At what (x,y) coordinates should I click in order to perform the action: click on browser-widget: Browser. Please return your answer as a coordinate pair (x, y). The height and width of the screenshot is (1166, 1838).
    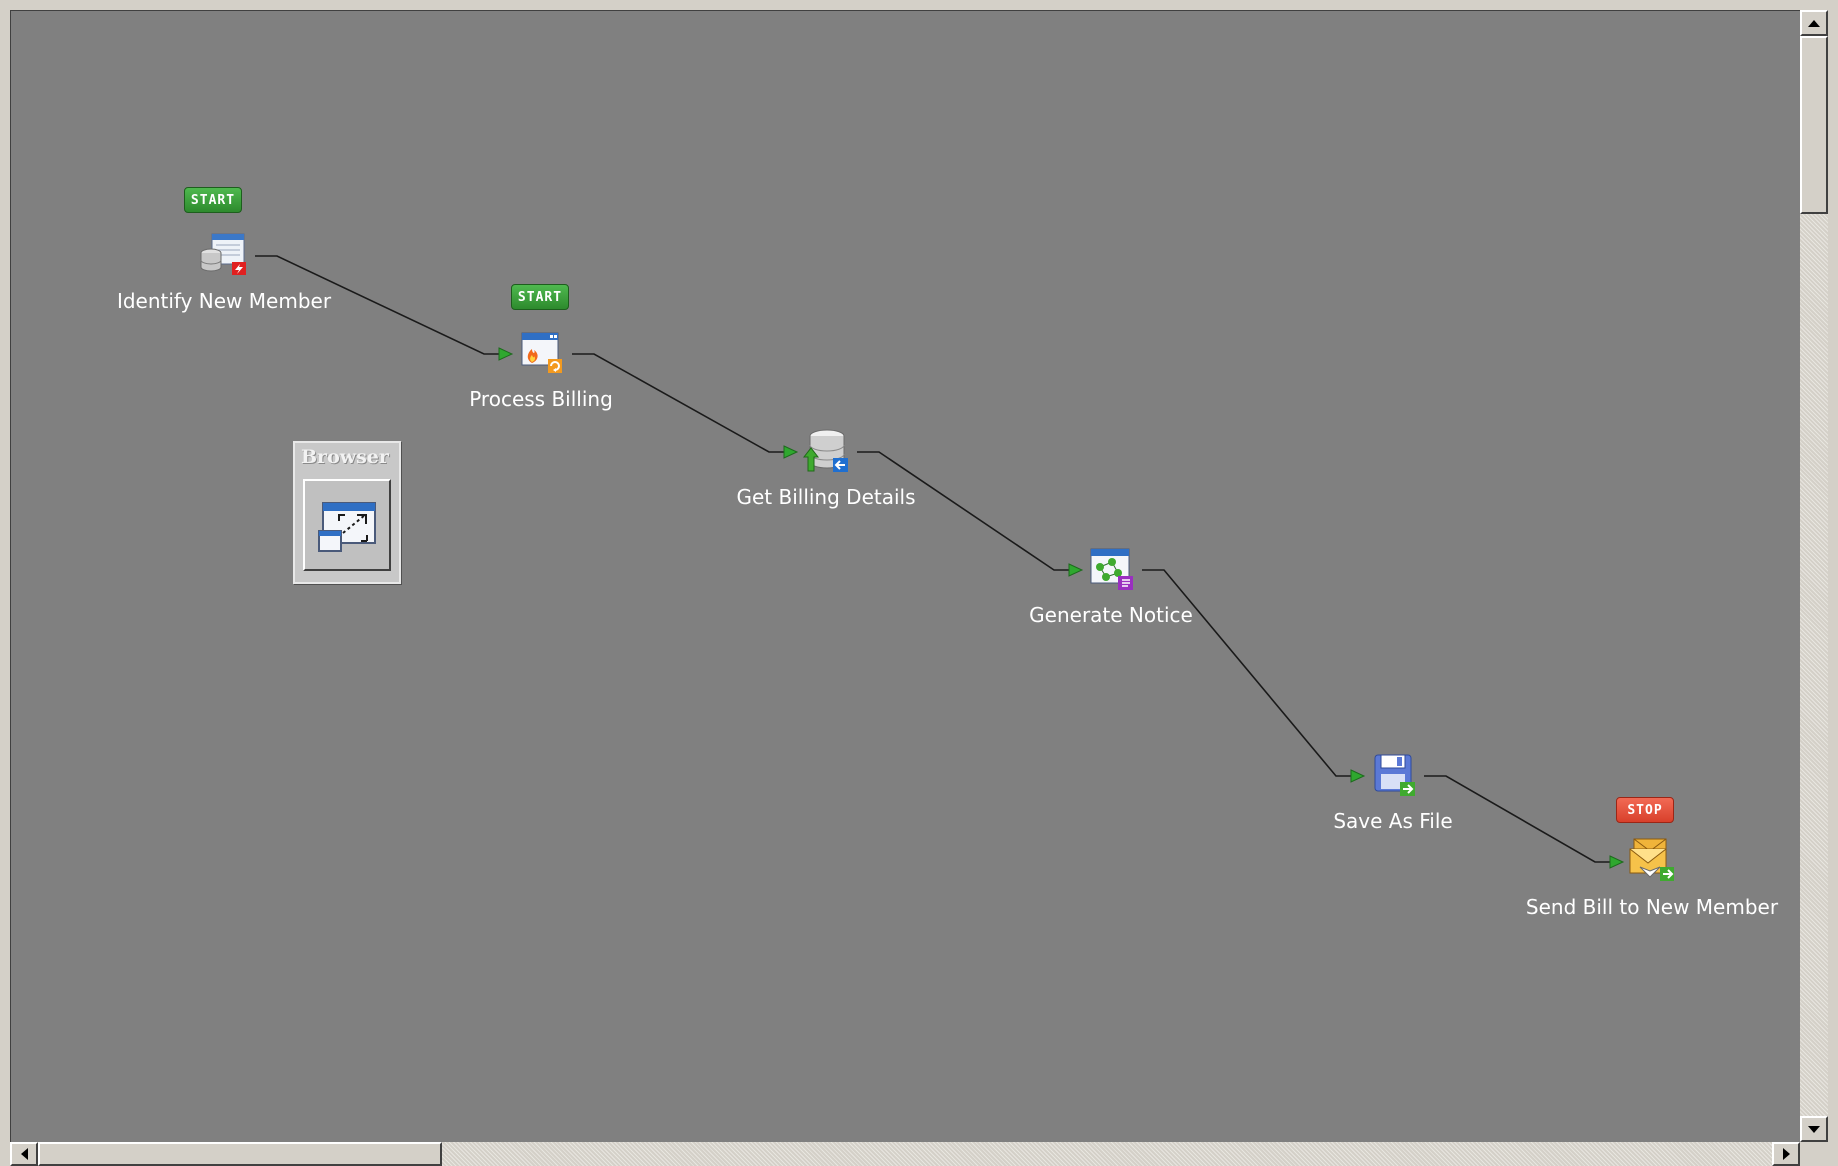
    Looking at the image, I should click on (347, 512).